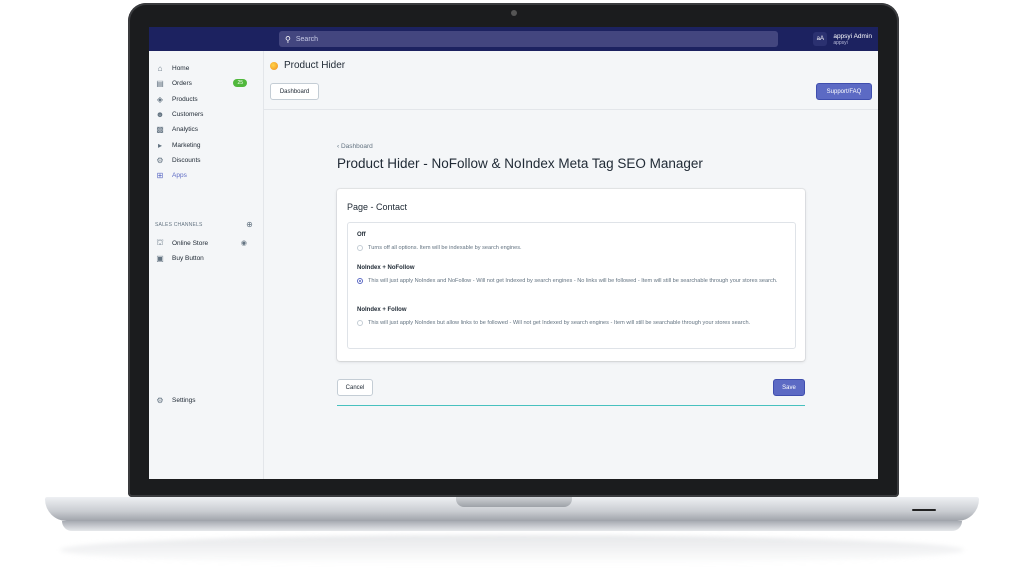 This screenshot has height=576, width=1024. I want to click on sidebar-item-discounts: ⚙ Discounts, so click(206, 160).